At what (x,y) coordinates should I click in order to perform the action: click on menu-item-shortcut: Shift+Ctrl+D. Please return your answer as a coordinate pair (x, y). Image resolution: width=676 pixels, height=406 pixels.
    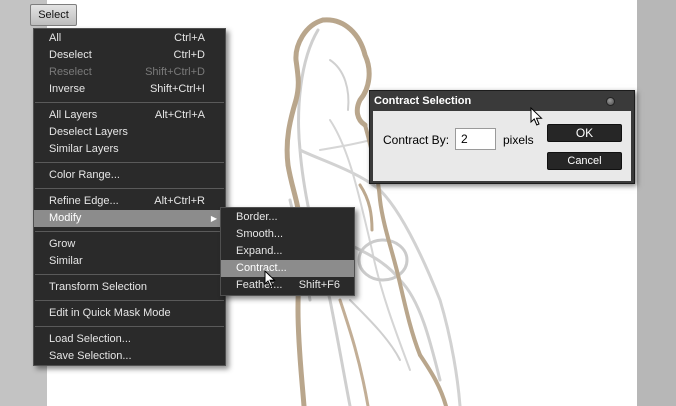
    Looking at the image, I should click on (175, 72).